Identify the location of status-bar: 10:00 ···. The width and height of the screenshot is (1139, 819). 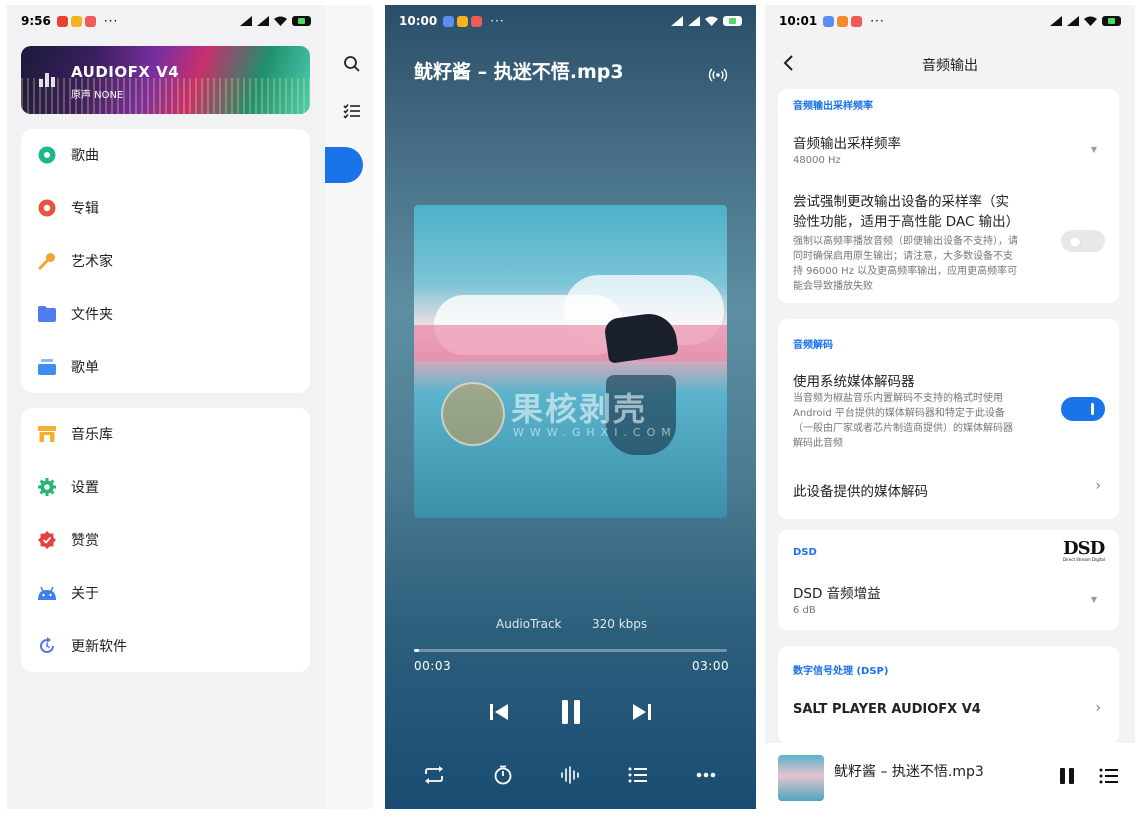
(570, 21).